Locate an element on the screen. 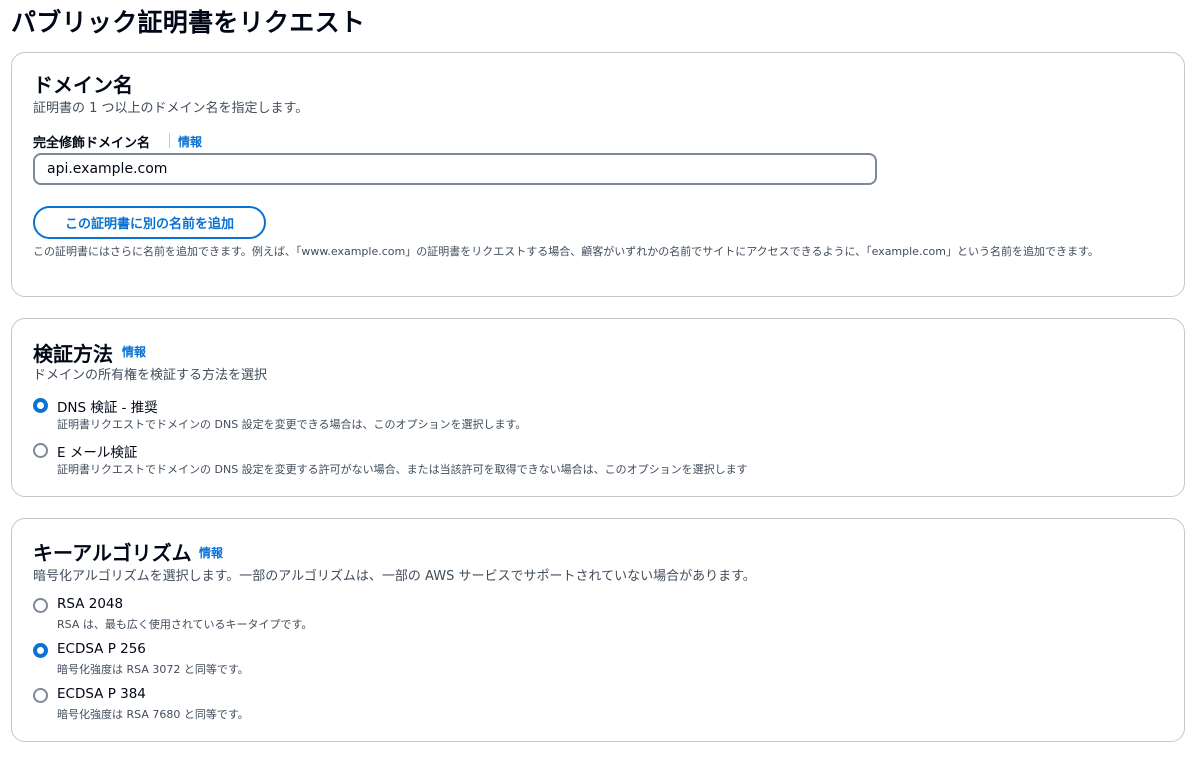 This screenshot has width=1200, height=758. dns-validation-radio is located at coordinates (40, 405).